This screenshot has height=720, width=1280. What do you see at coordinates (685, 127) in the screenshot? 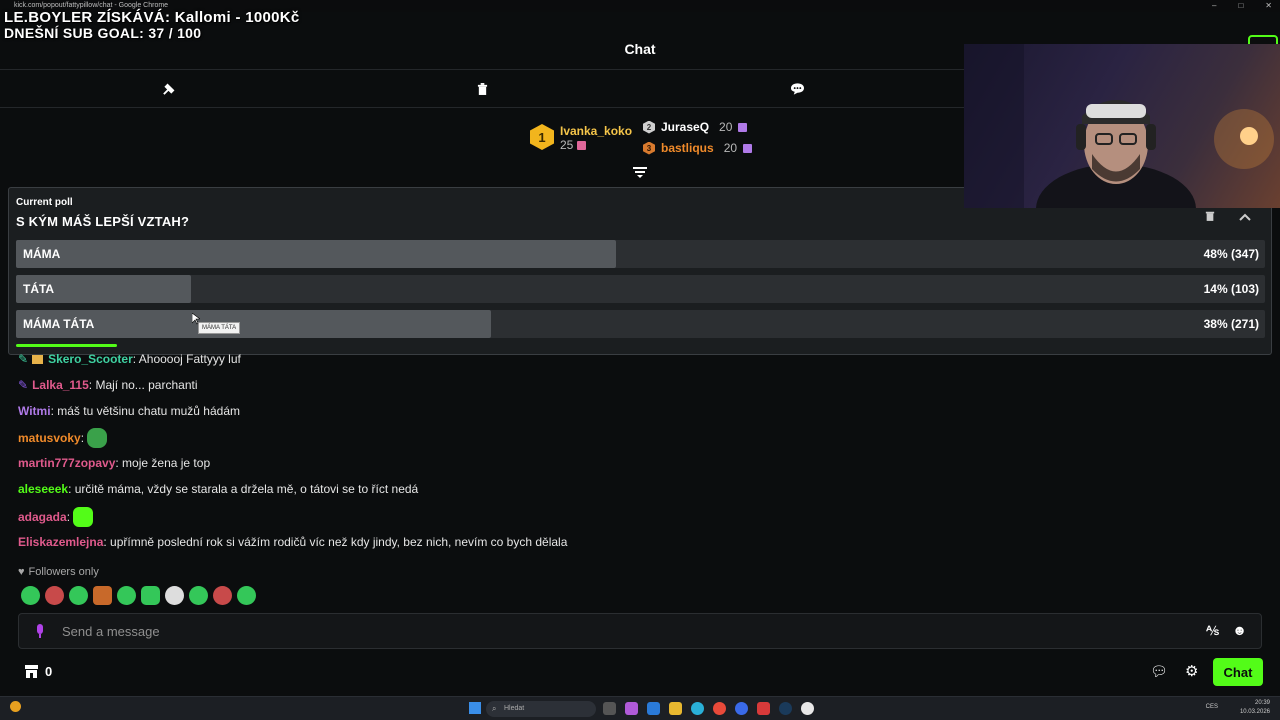
I see `leaderboard-second-name: JuraseQ` at bounding box center [685, 127].